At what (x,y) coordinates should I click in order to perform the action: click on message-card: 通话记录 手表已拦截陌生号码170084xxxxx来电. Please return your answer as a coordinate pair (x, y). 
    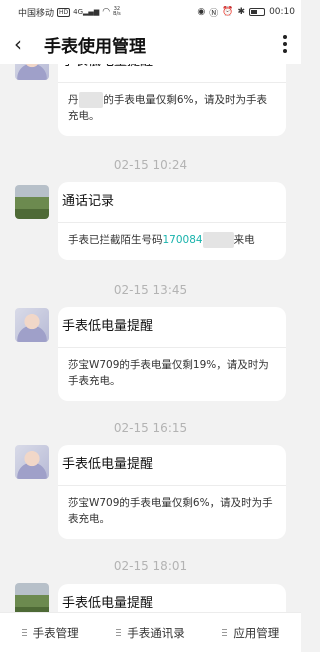
    Looking at the image, I should click on (172, 221).